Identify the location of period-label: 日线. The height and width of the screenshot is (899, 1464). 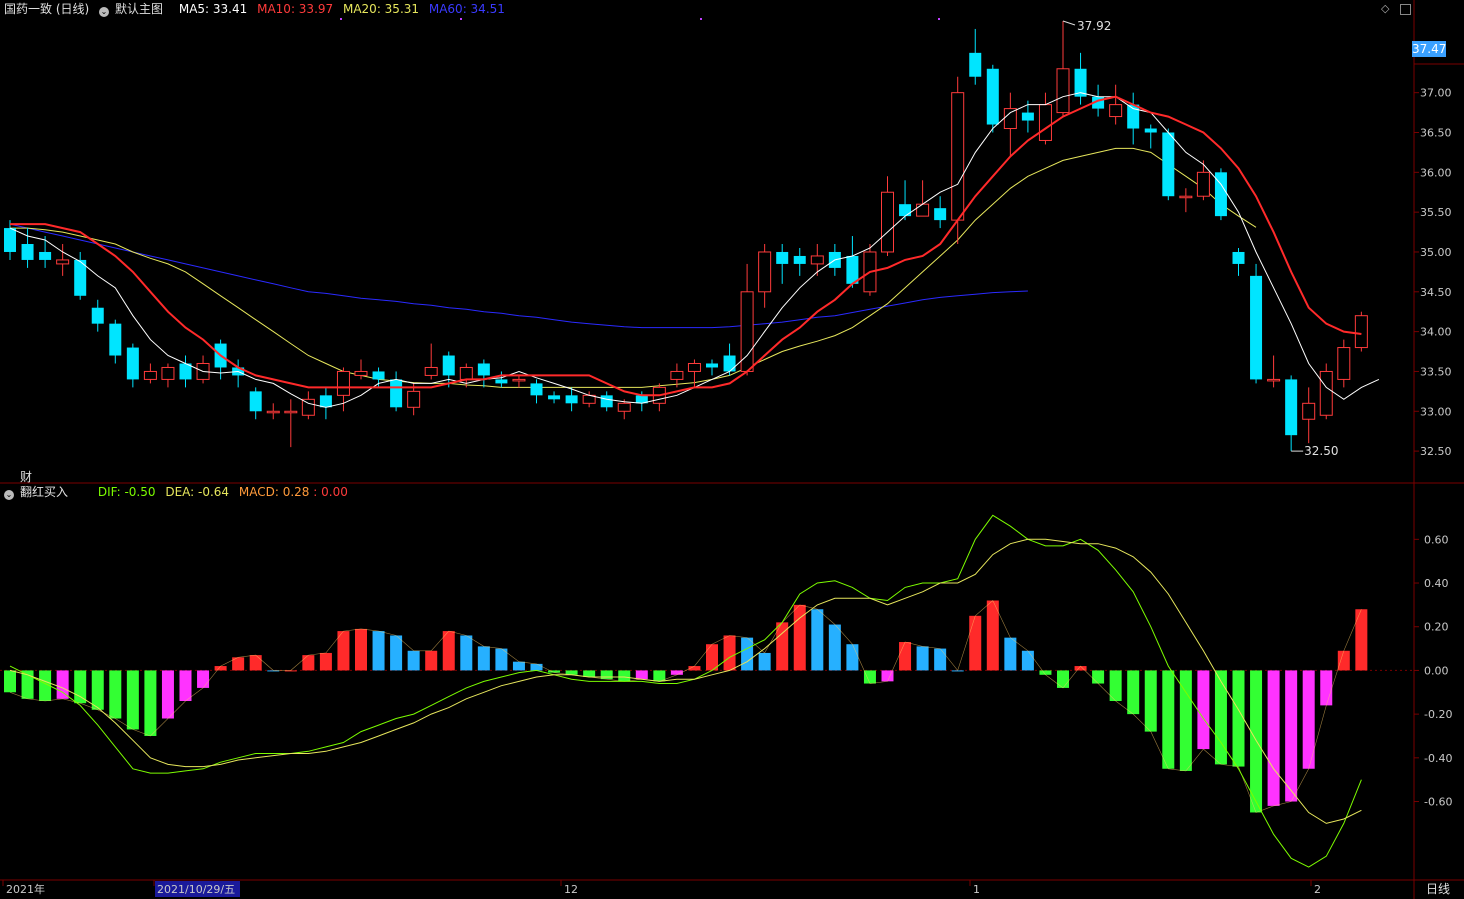
(1438, 889).